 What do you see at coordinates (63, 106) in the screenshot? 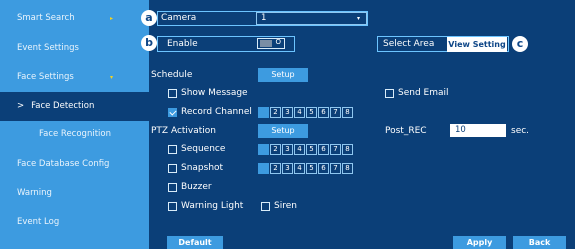
I see `sidebar-item-label: Face Detection` at bounding box center [63, 106].